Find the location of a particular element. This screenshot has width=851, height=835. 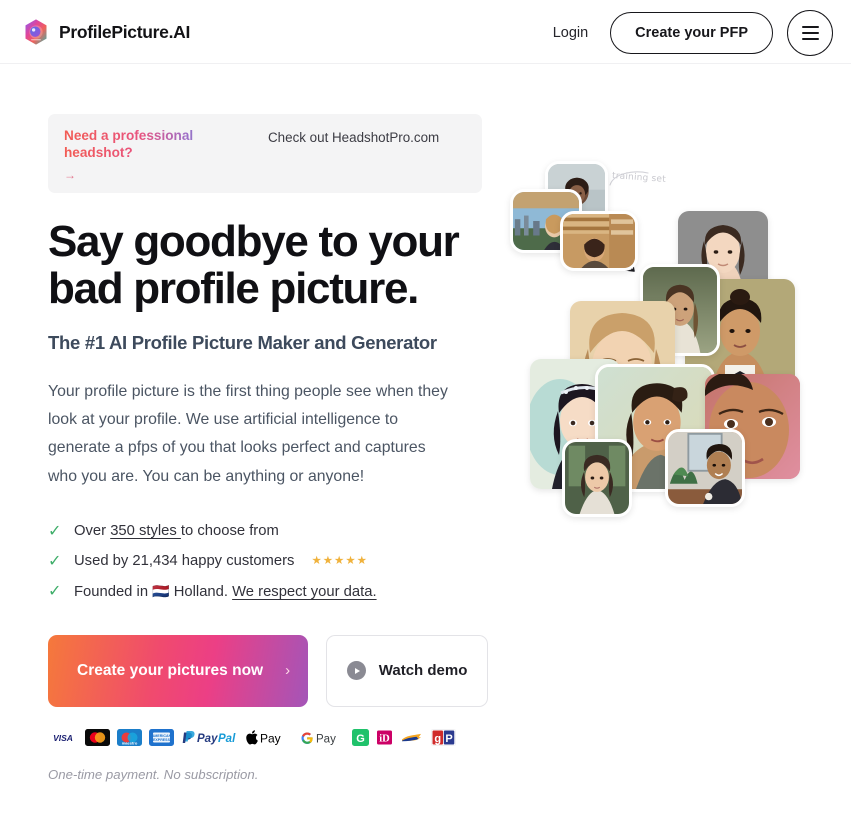

svg-text: G is located at coordinates (360, 739).